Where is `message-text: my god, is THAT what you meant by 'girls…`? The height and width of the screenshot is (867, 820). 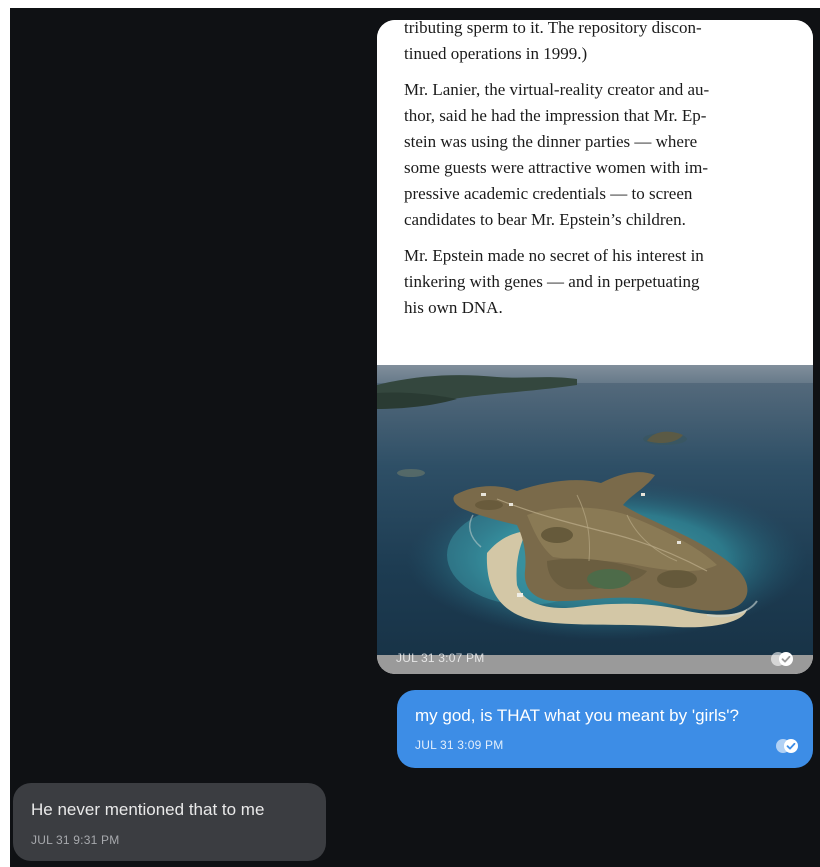
message-text: my god, is THAT what you meant by 'girls… is located at coordinates (577, 715).